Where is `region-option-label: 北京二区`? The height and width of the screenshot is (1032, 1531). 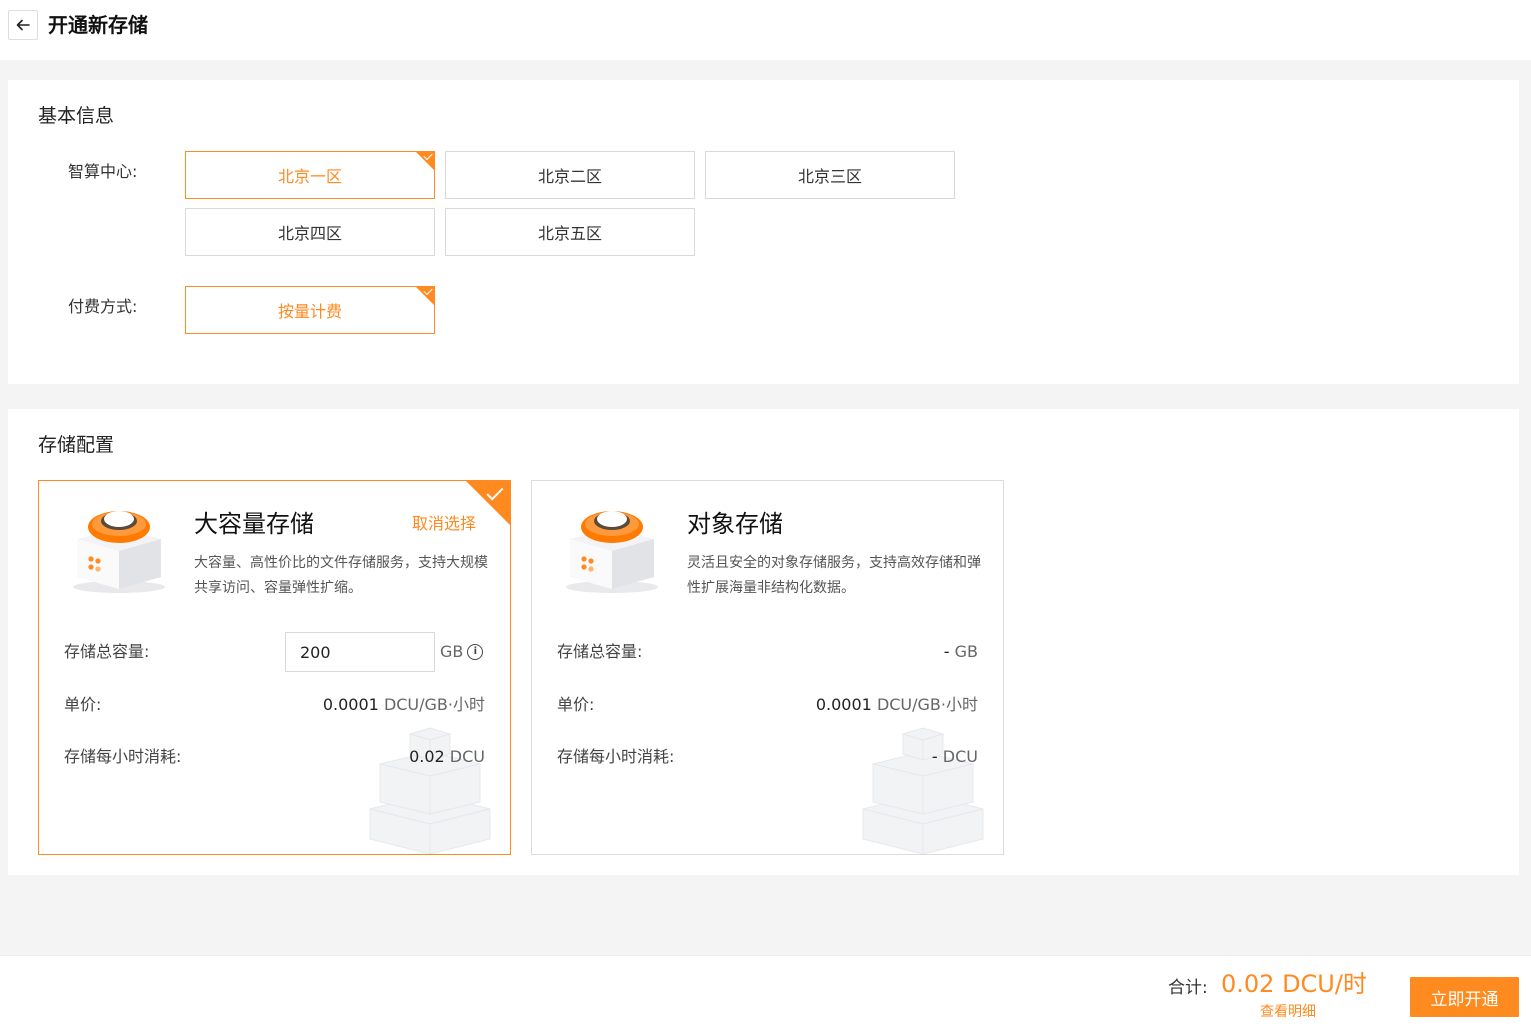 region-option-label: 北京二区 is located at coordinates (569, 176).